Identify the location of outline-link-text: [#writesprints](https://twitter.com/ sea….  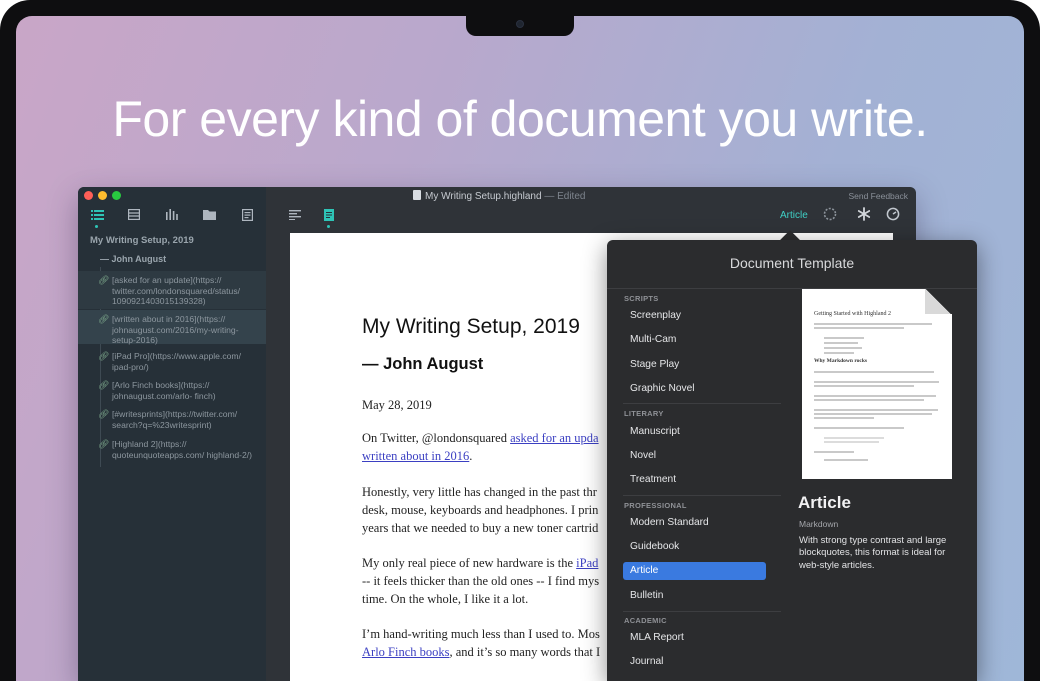
(175, 419).